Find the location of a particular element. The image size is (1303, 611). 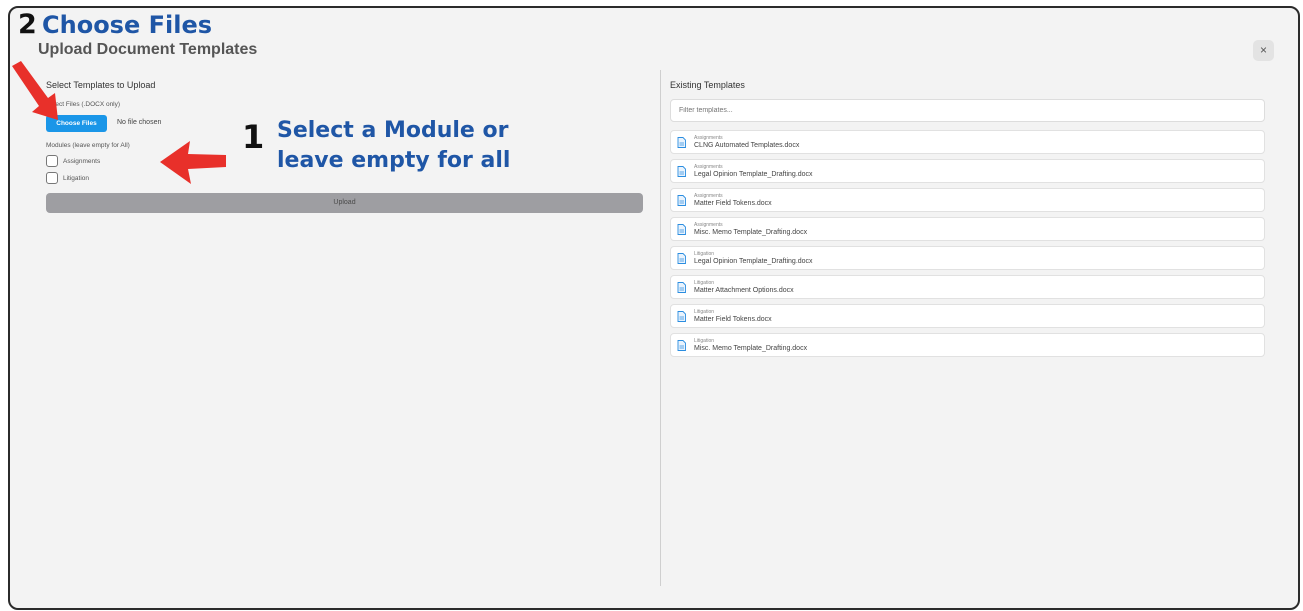

template-item: Litigation Matter Attachment Options.docx is located at coordinates (967, 287).